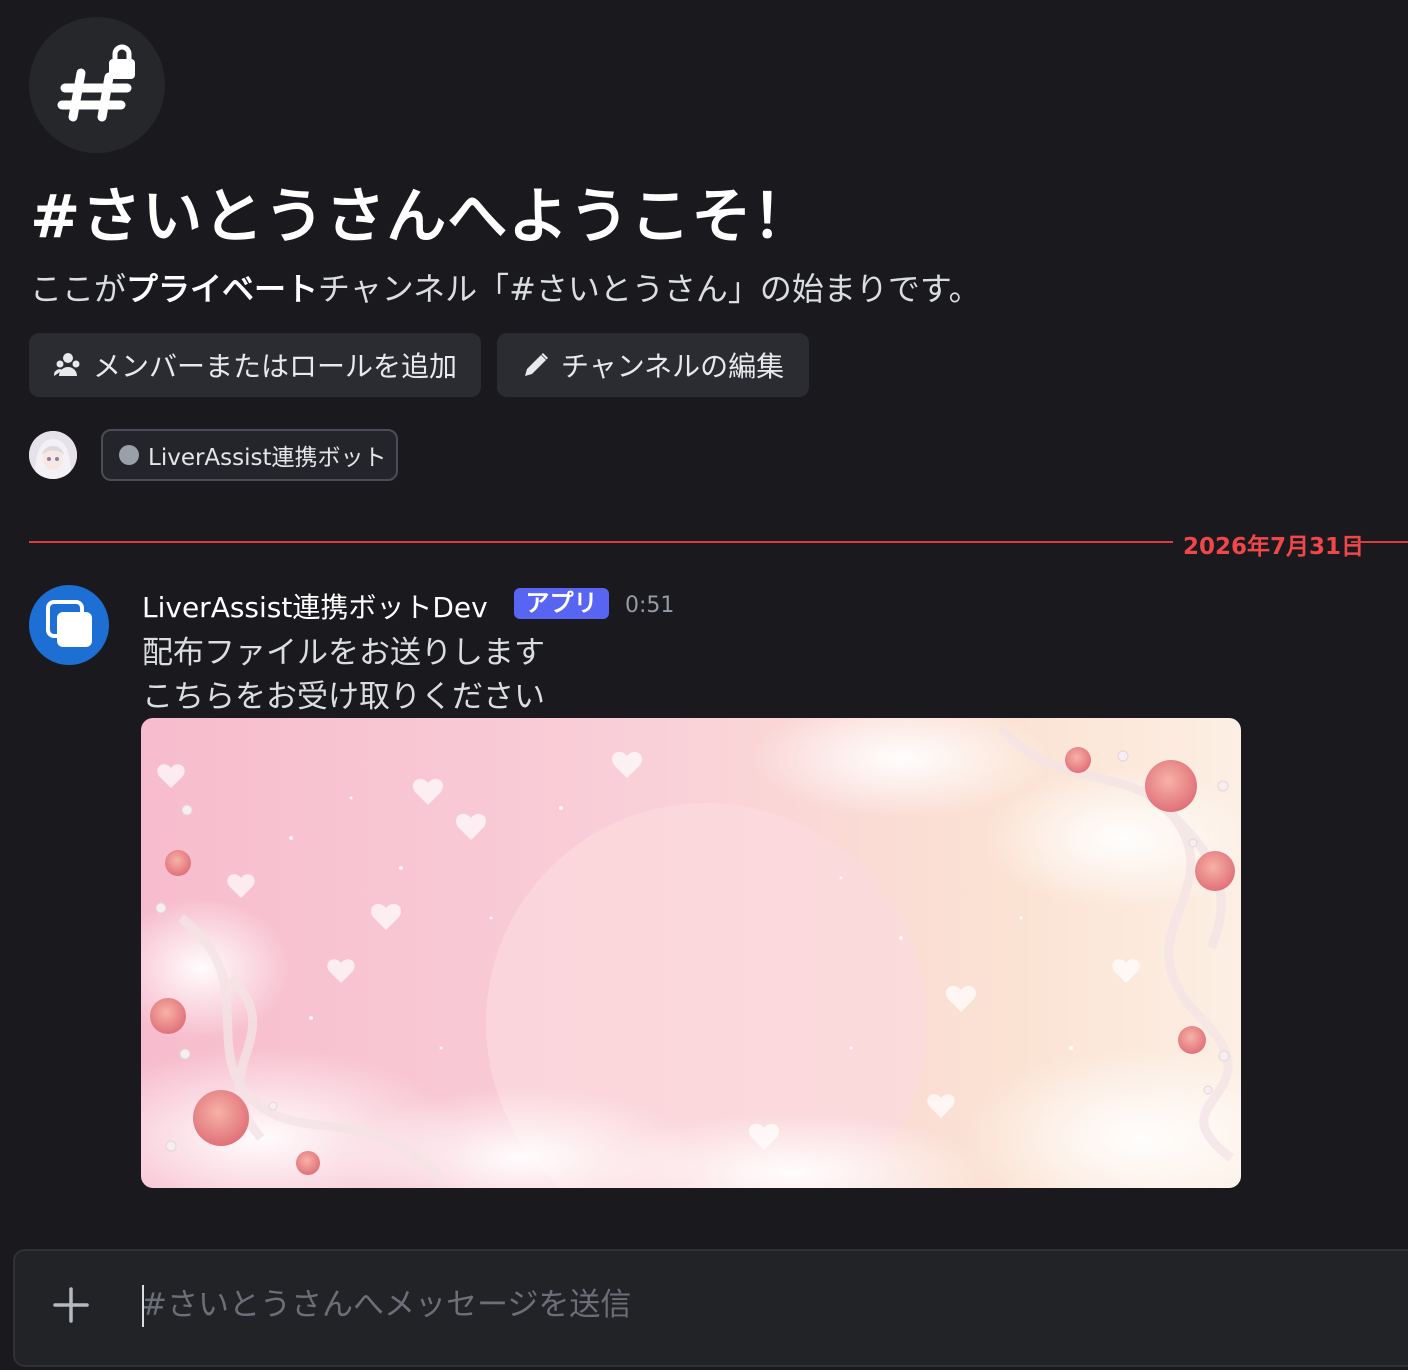 The image size is (1408, 1370). Describe the element at coordinates (78, 289) in the screenshot. I see `description-prefix: ここが` at that location.